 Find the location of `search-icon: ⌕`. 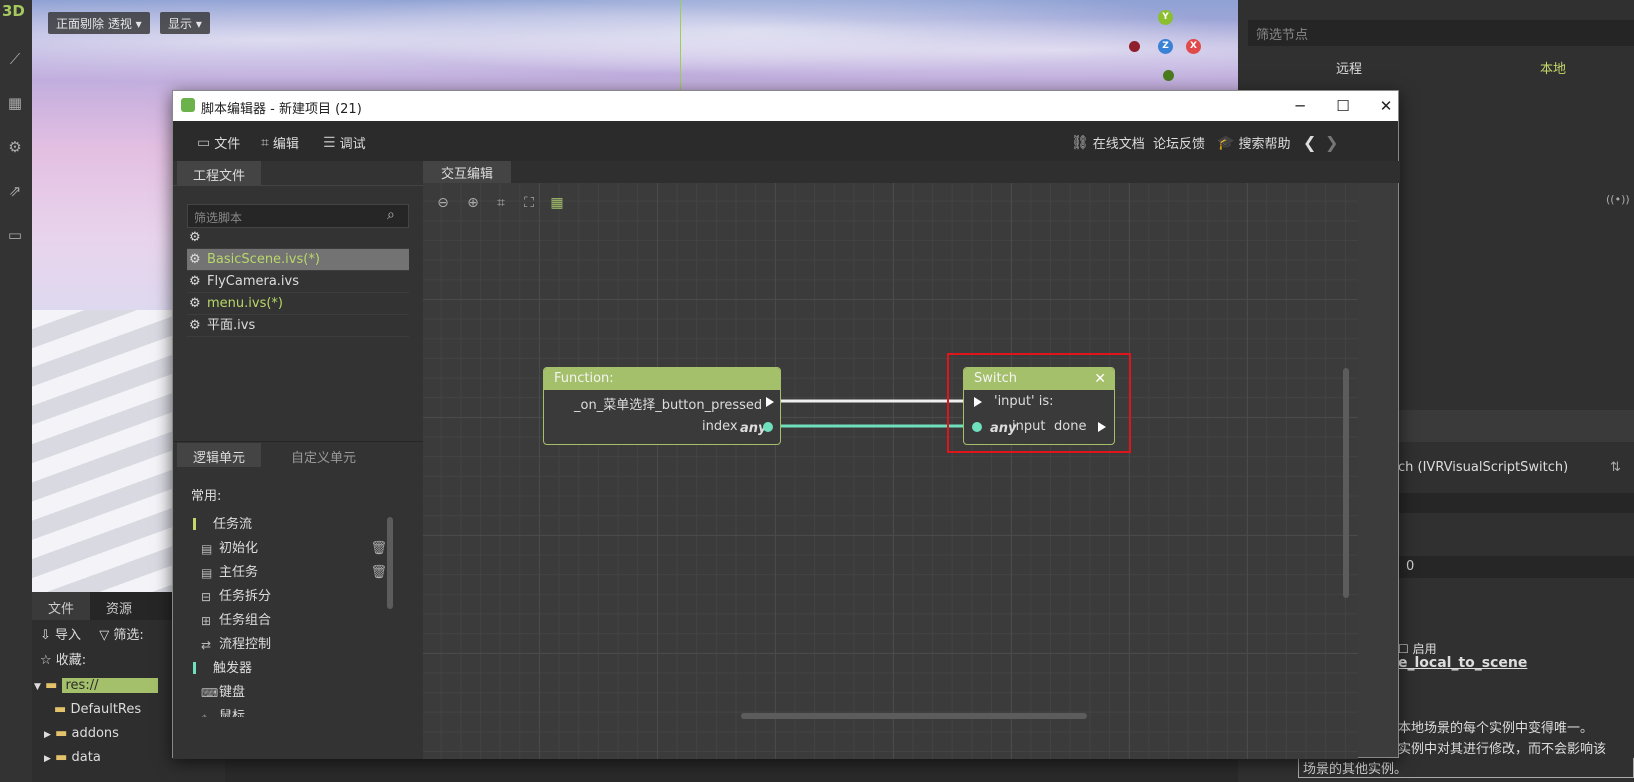

search-icon: ⌕ is located at coordinates (391, 215).